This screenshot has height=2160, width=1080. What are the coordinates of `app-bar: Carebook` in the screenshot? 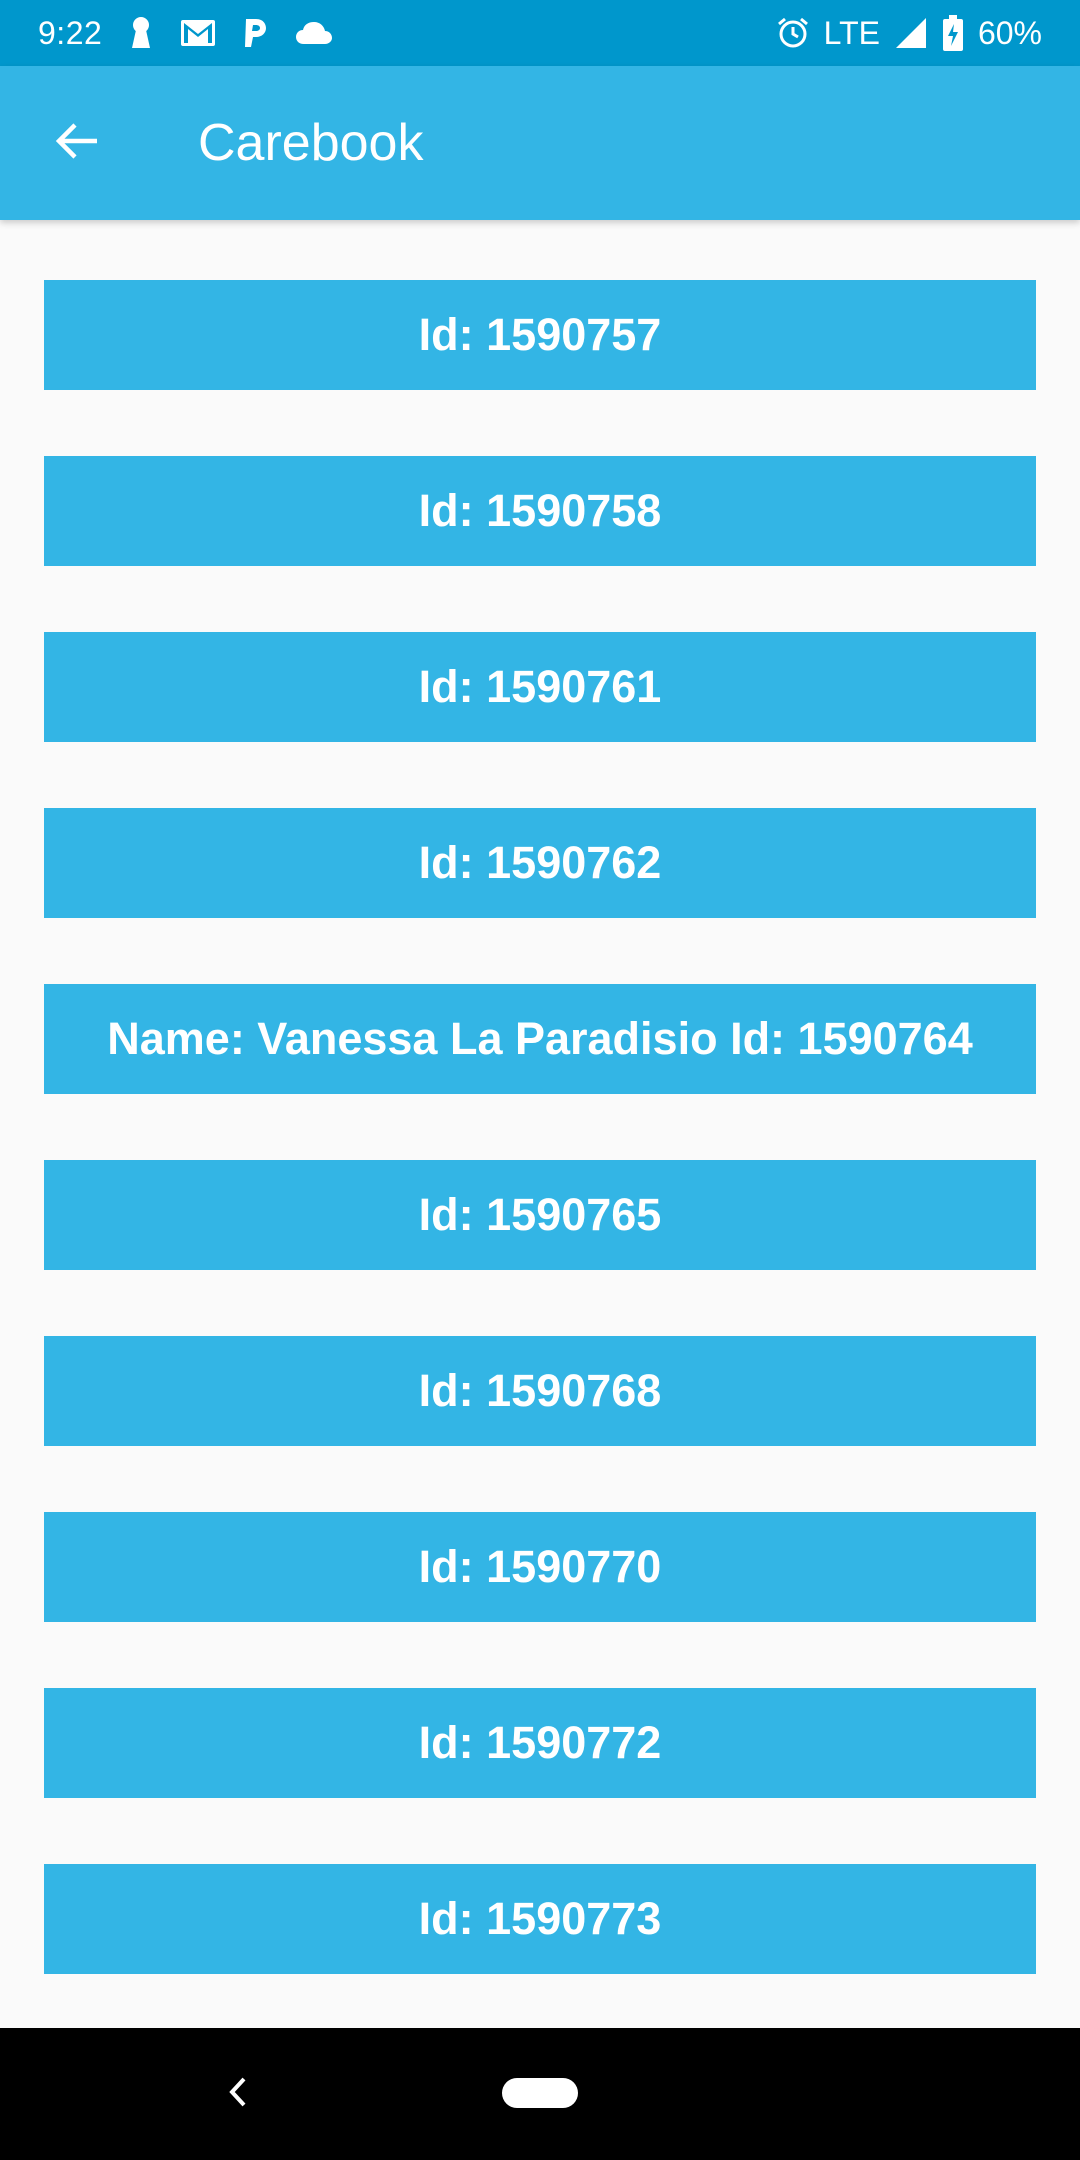 It's located at (540, 143).